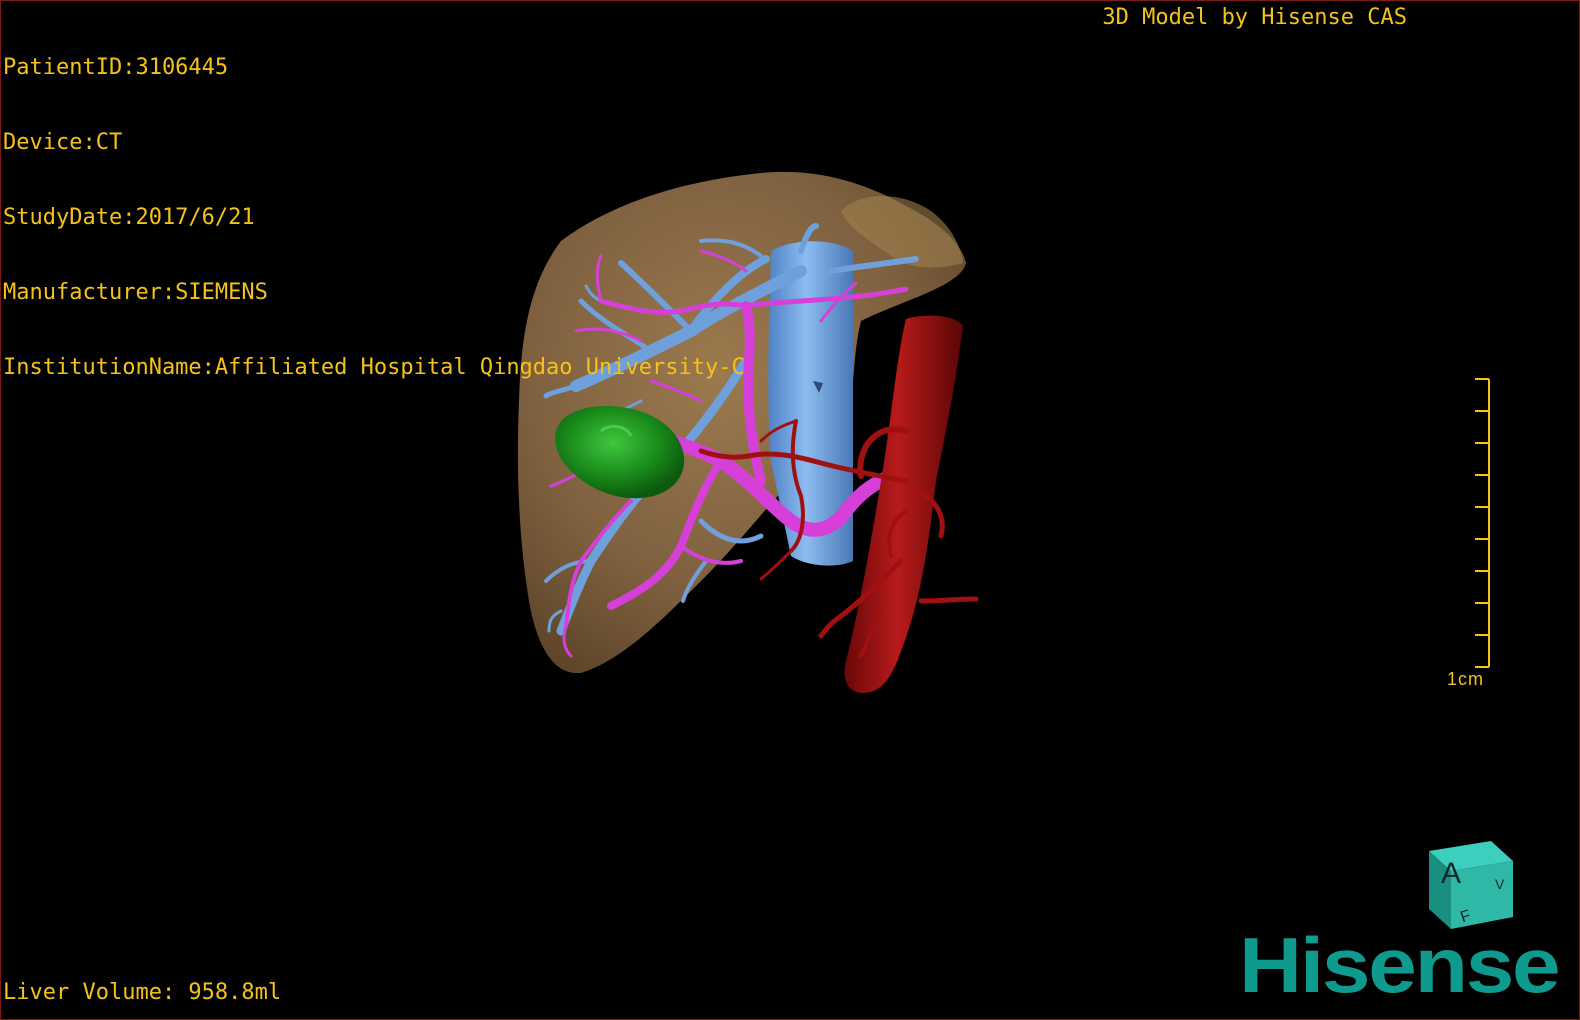  Describe the element at coordinates (903, 504) in the screenshot. I see `aorta` at that location.